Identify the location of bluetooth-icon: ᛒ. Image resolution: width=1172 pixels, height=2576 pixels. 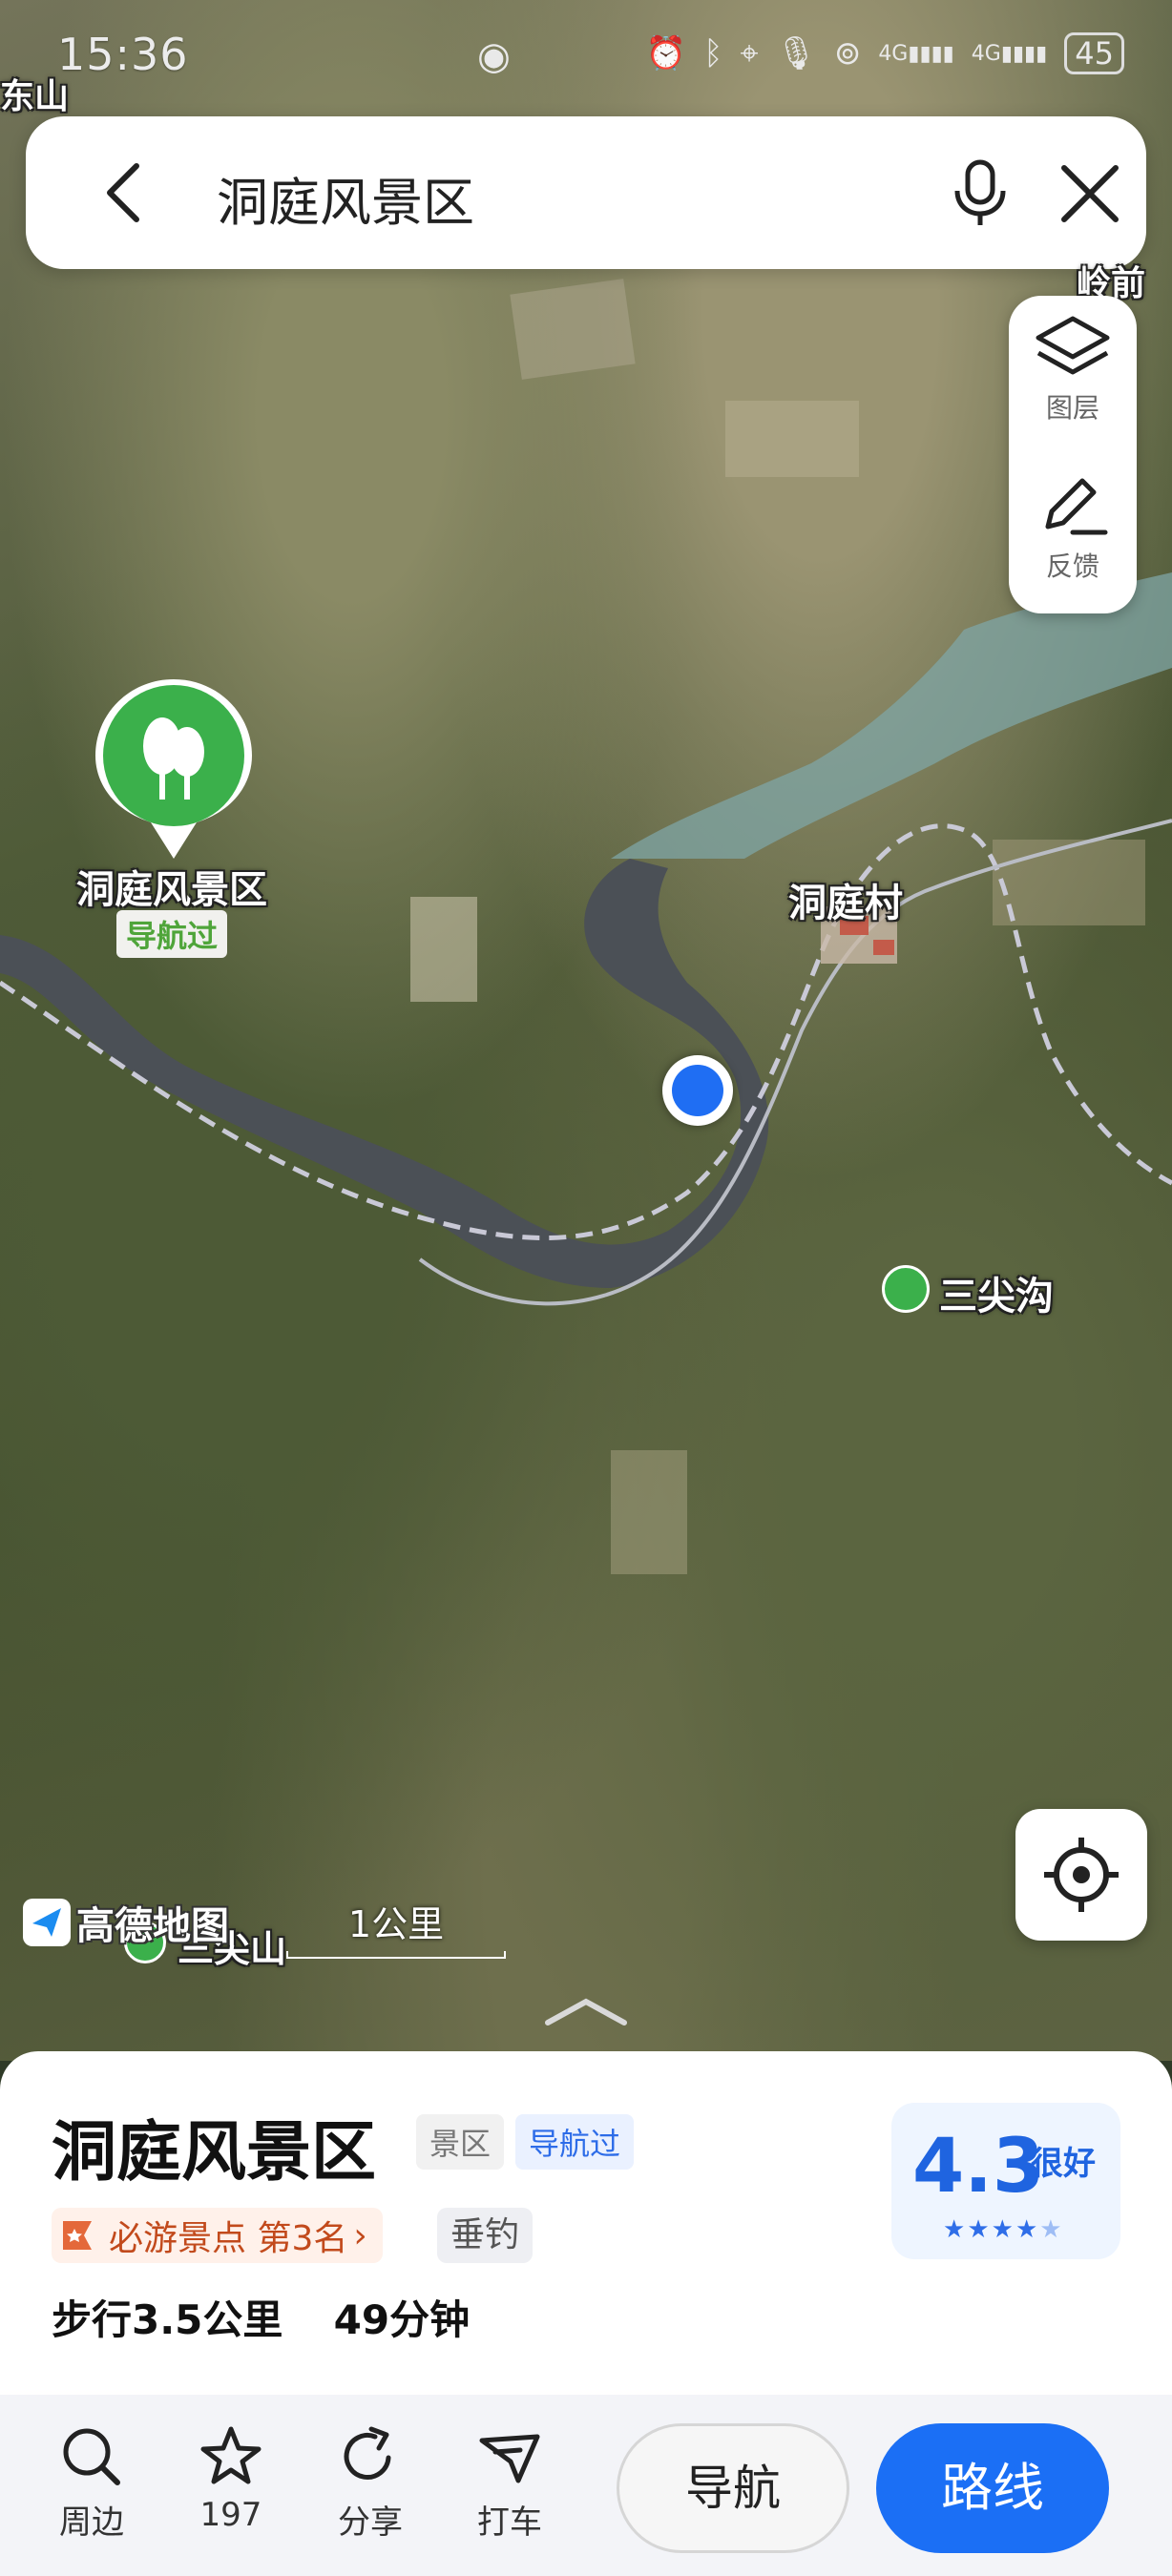
(713, 53).